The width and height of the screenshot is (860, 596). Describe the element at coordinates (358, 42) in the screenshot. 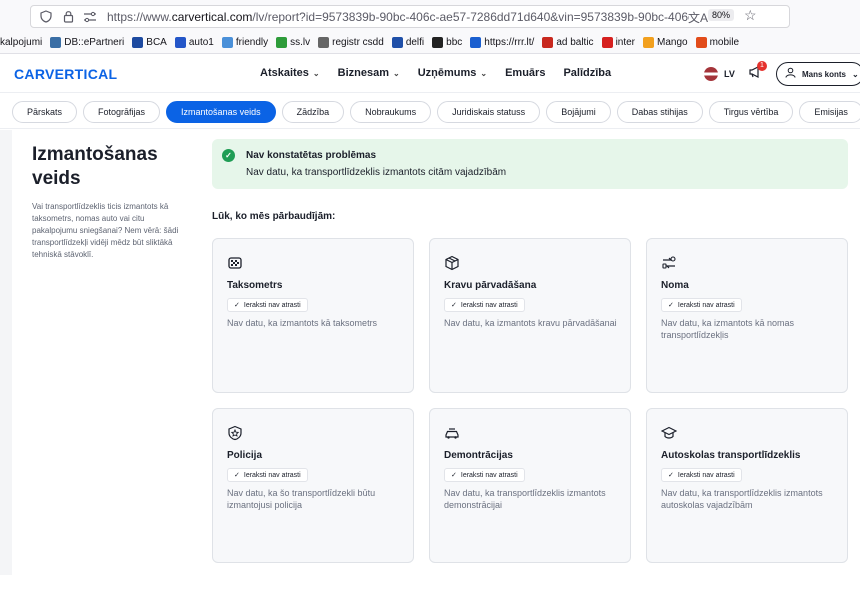

I see `bookmark-label: registr csdd` at that location.